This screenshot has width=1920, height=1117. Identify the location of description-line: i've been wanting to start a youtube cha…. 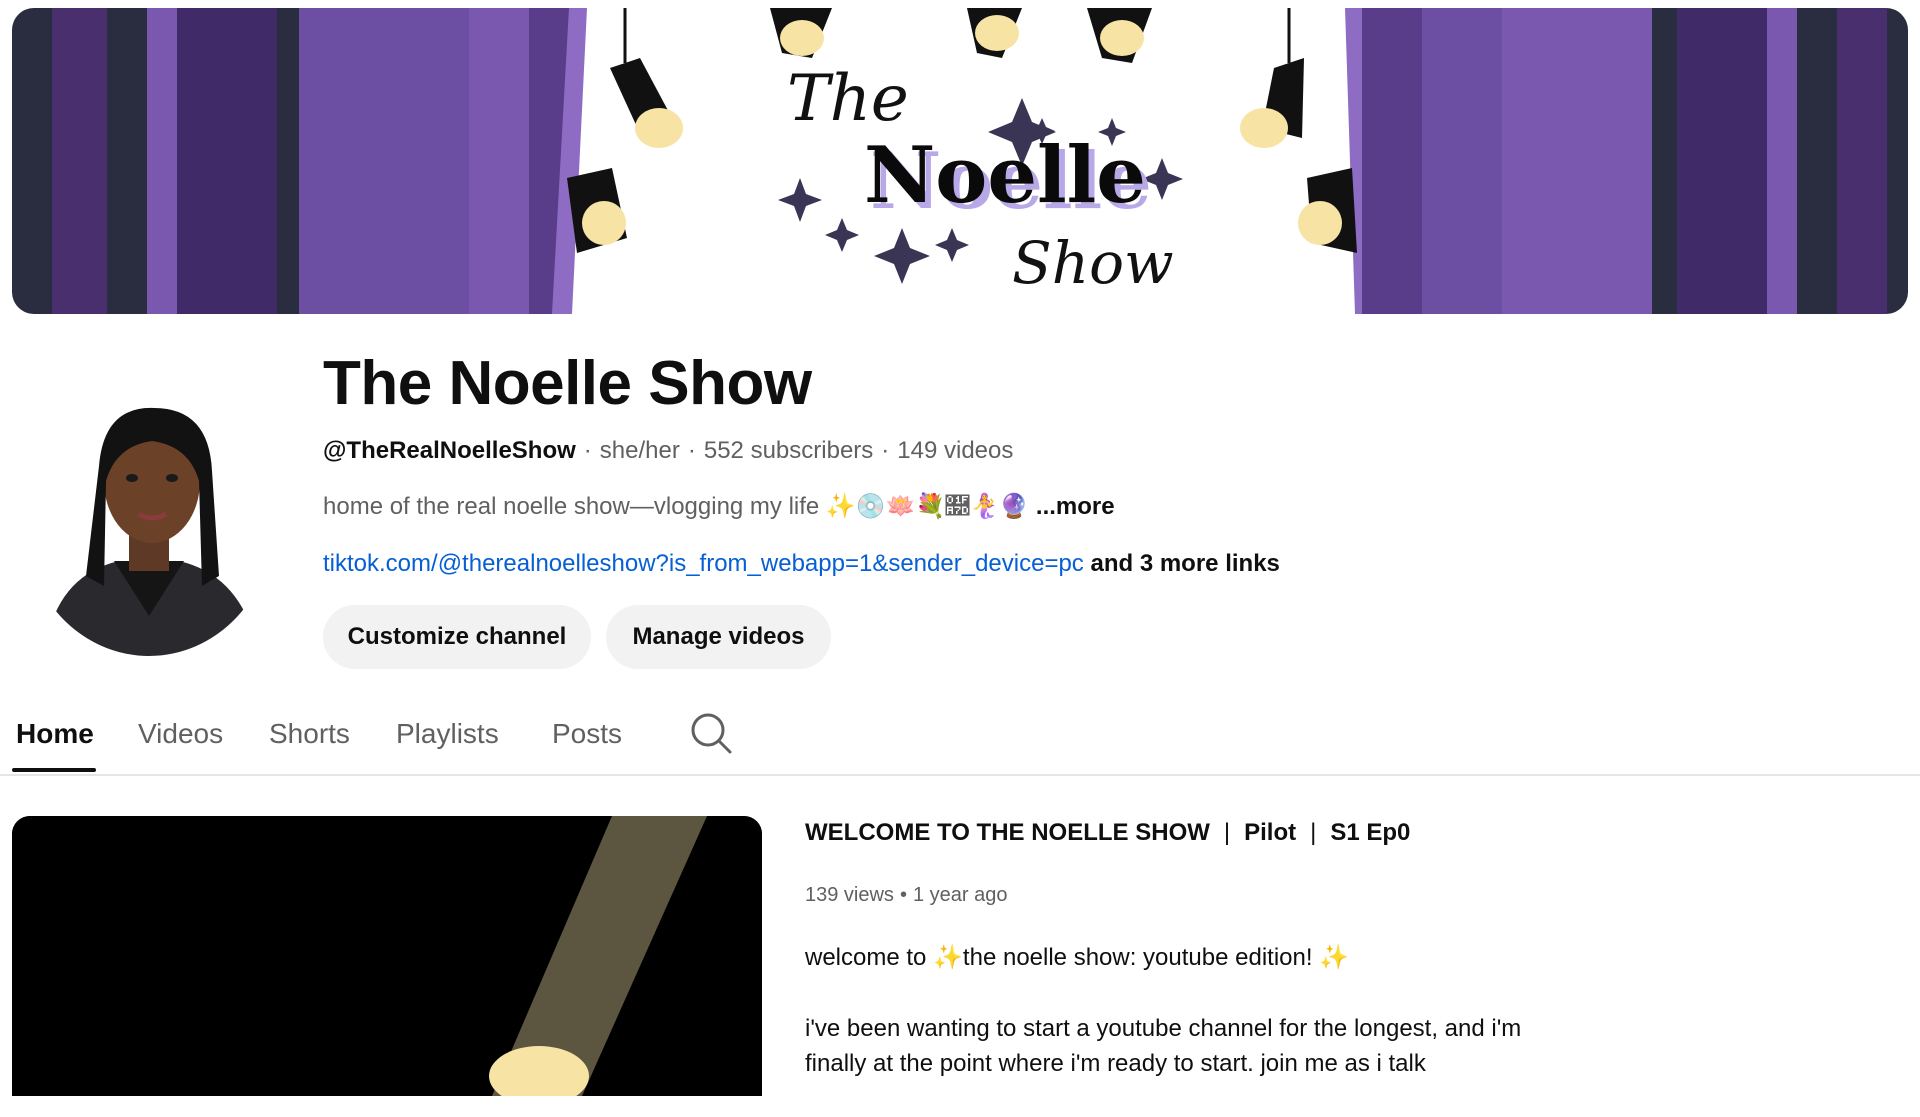
(1163, 1046).